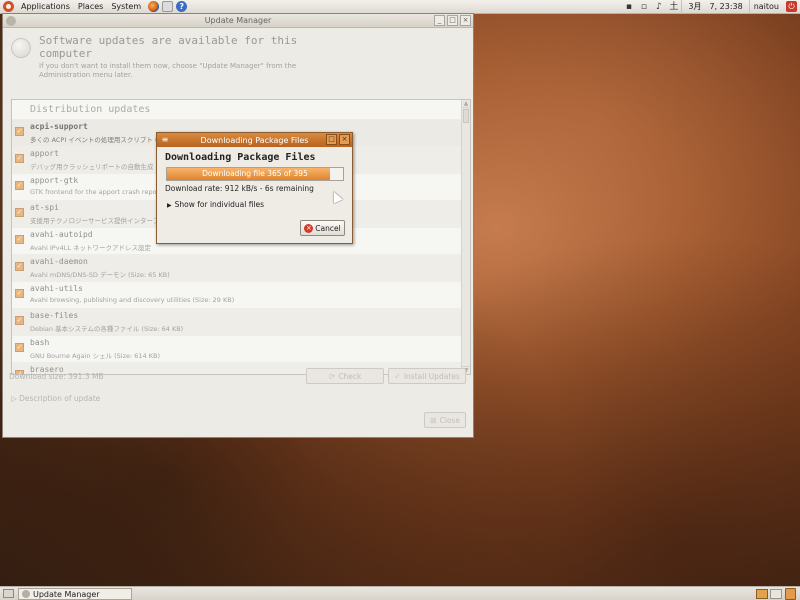 Image resolution: width=800 pixels, height=600 pixels. What do you see at coordinates (309, 228) in the screenshot?
I see `cancel-icon: ×` at bounding box center [309, 228].